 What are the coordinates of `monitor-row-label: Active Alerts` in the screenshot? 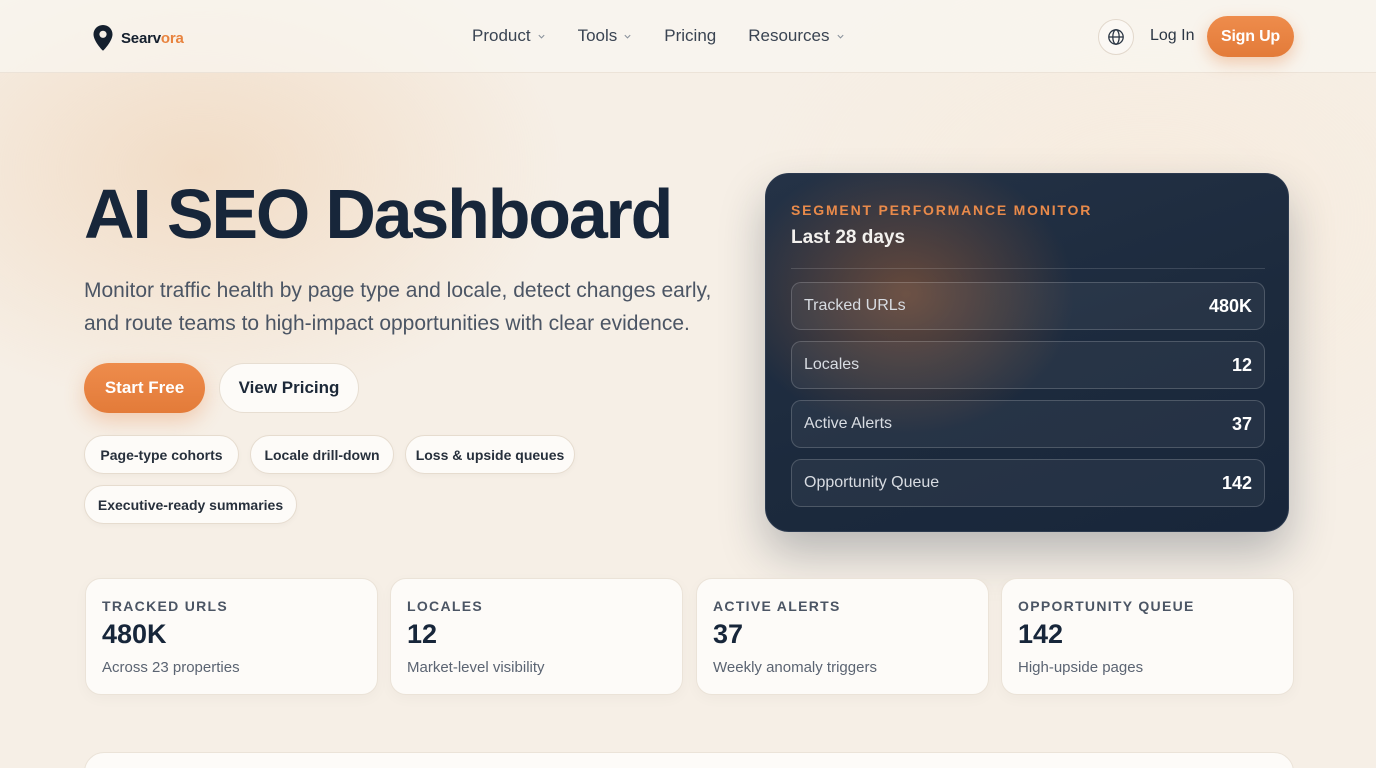 It's located at (848, 423).